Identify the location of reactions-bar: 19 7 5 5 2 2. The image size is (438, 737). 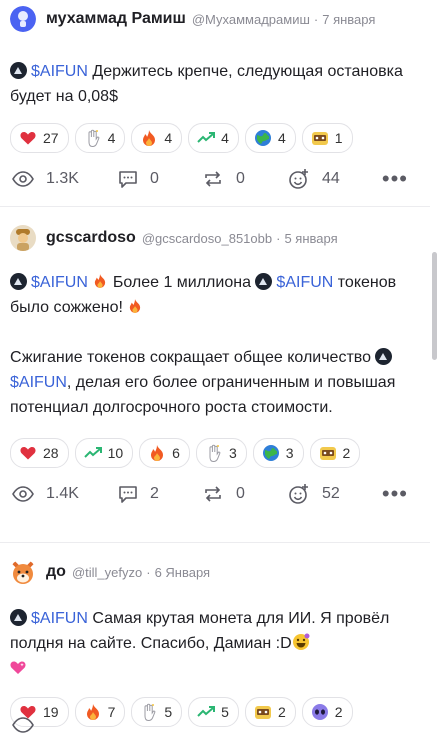
(215, 712).